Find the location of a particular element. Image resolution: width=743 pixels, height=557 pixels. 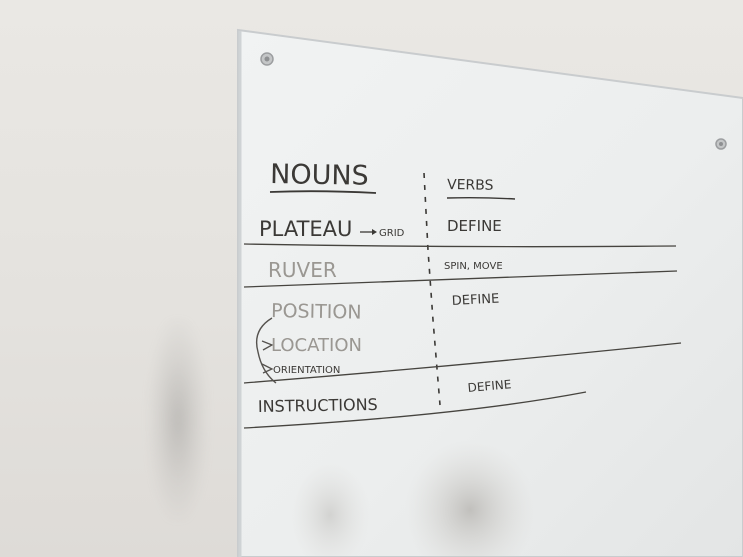

noun-instructions: INSTRUCTIONS is located at coordinates (318, 405).